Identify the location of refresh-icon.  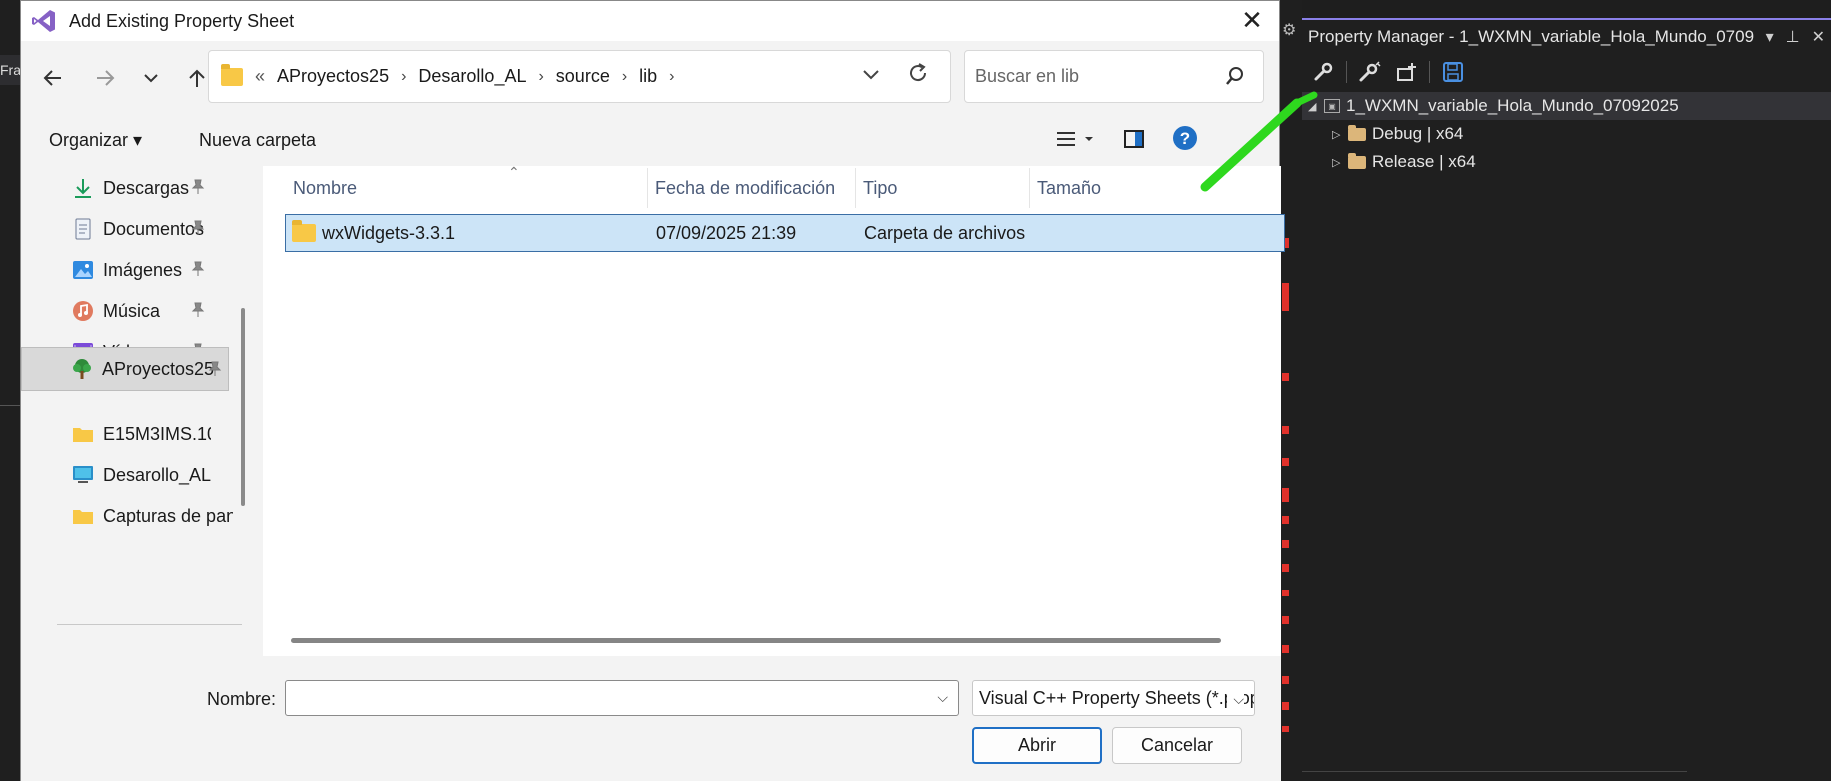
(918, 76).